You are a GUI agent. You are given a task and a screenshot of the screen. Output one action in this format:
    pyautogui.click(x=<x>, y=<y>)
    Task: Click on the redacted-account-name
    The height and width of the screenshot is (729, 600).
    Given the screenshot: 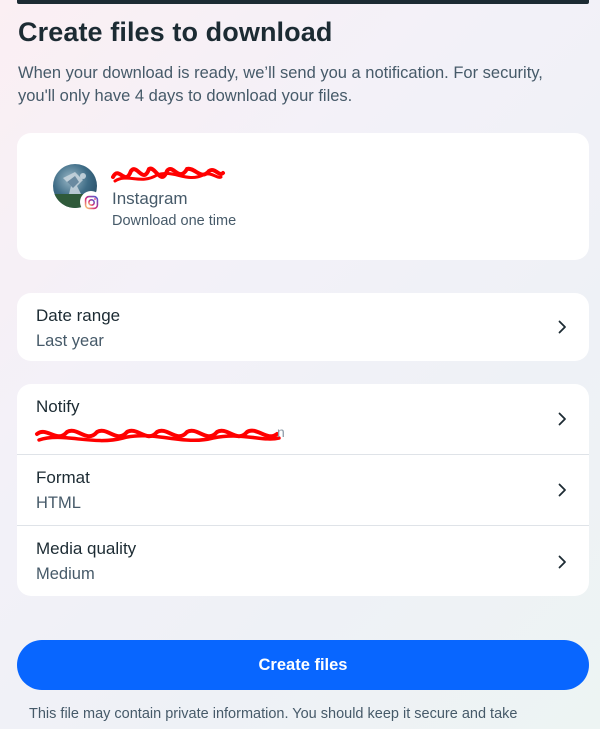 What is the action you would take?
    pyautogui.click(x=168, y=174)
    